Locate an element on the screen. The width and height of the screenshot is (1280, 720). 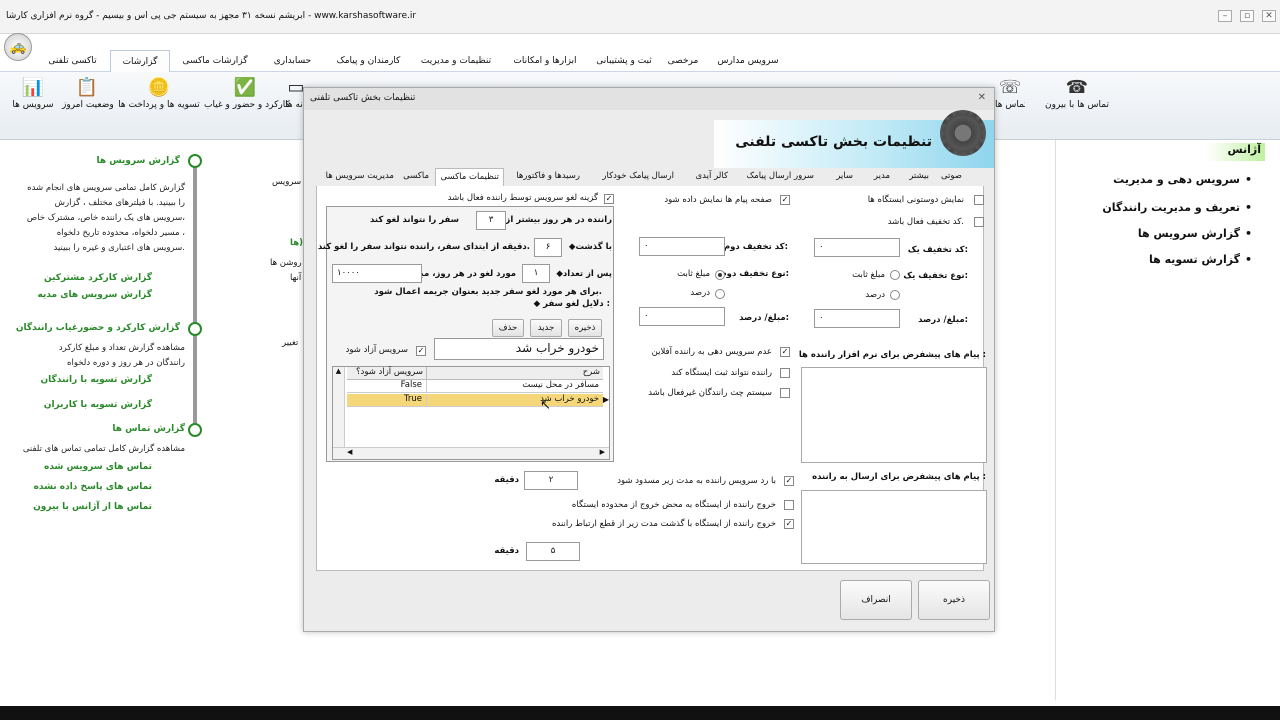
exit-station-checkbox is located at coordinates (789, 505).